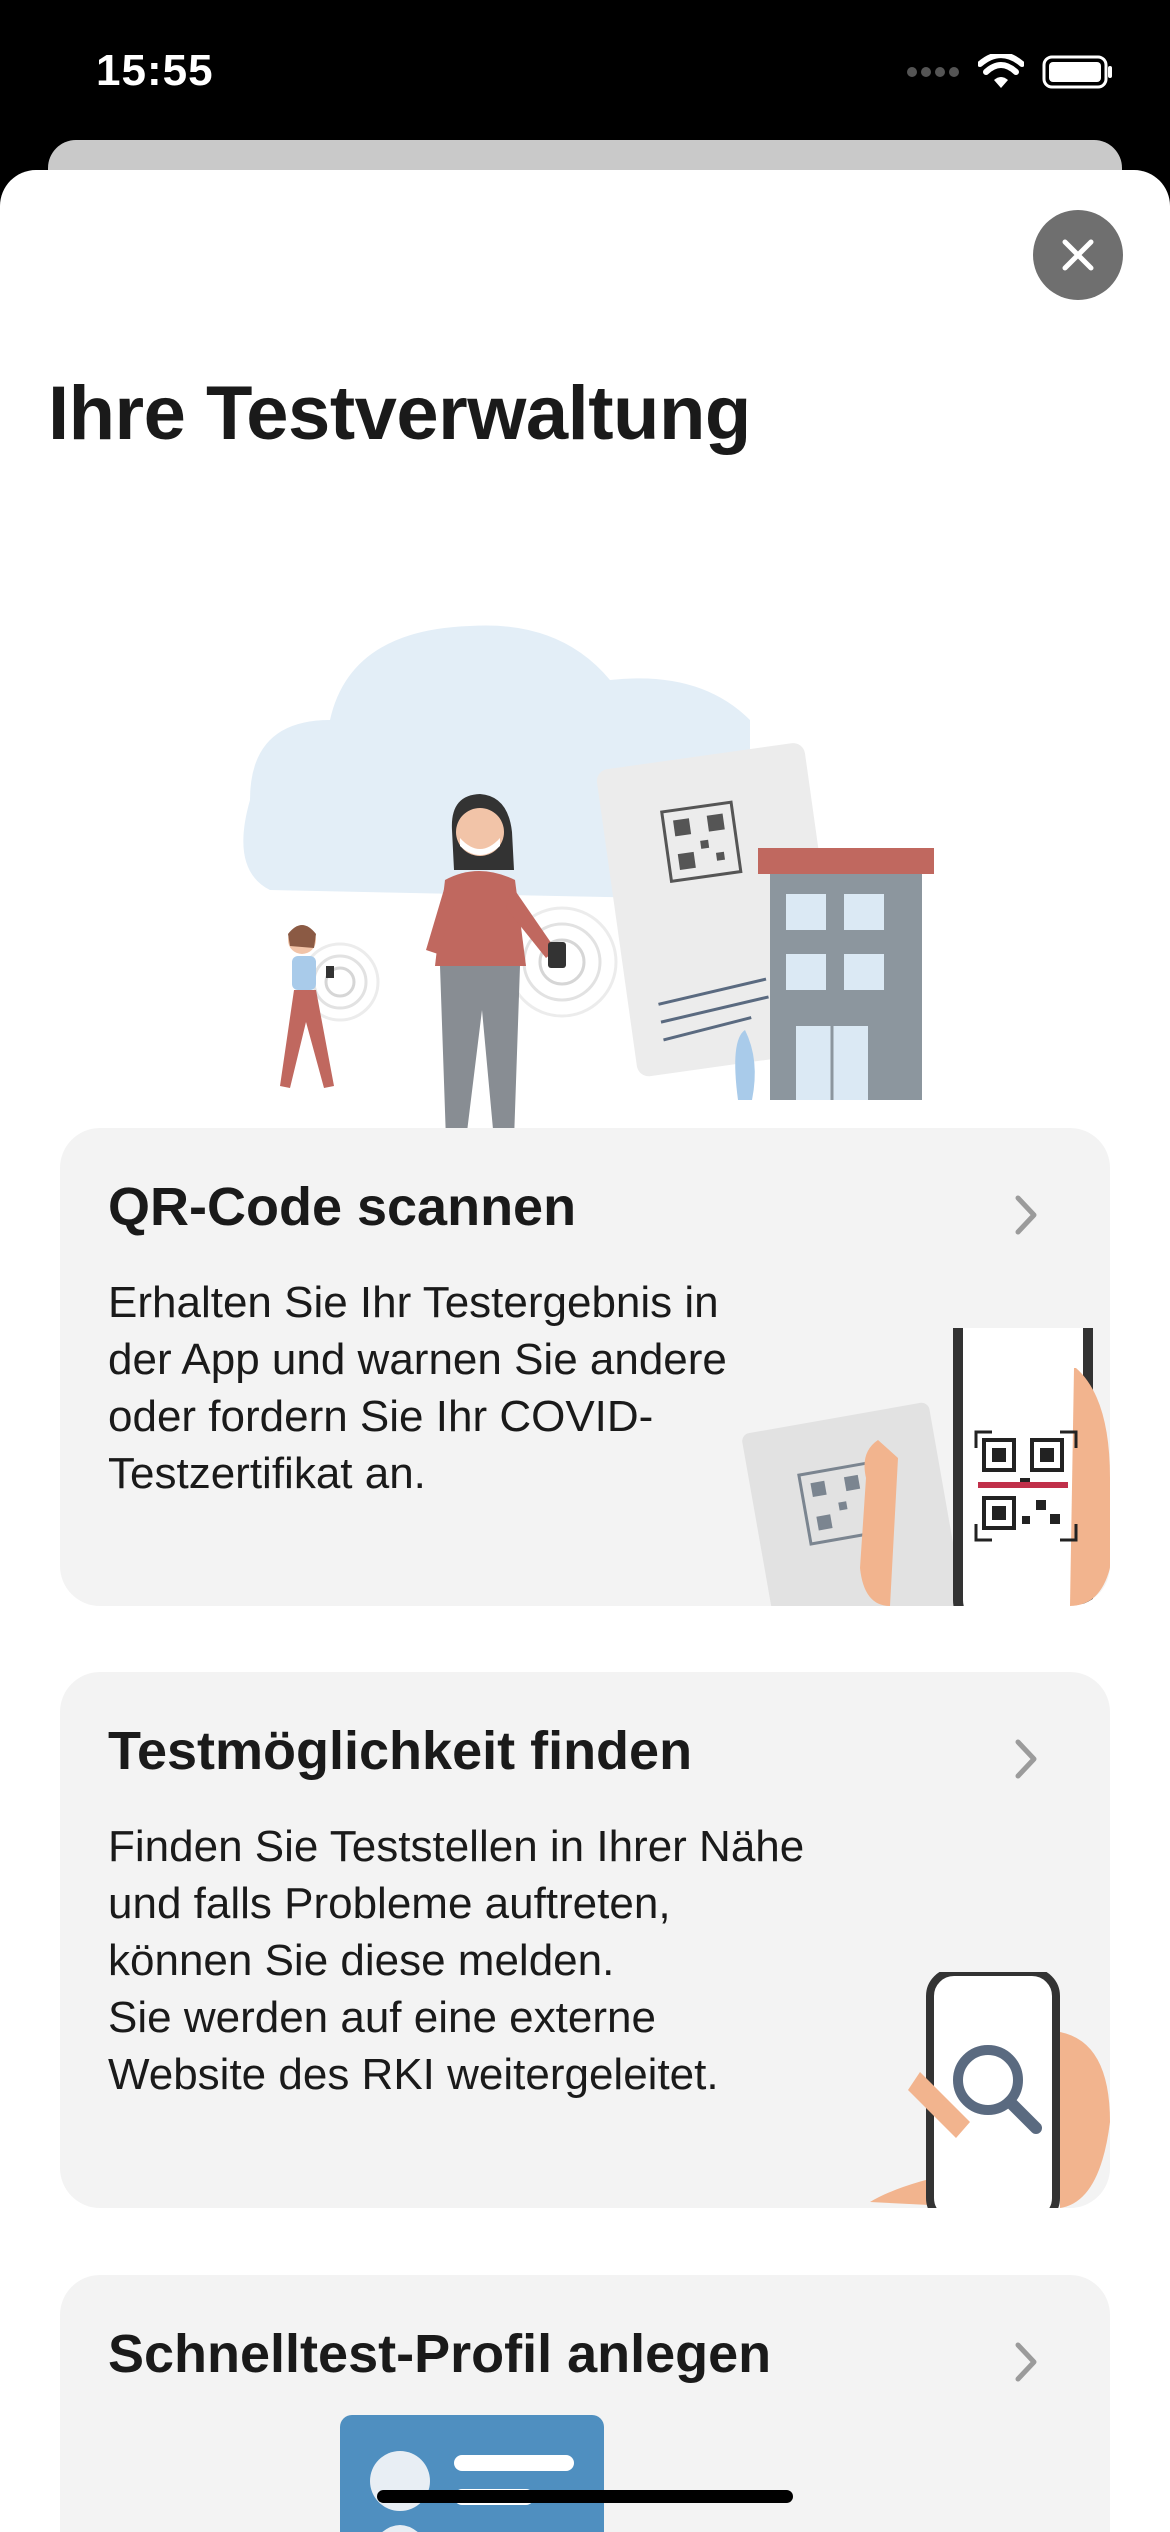 The width and height of the screenshot is (1170, 2532). I want to click on battery-icon, so click(1077, 72).